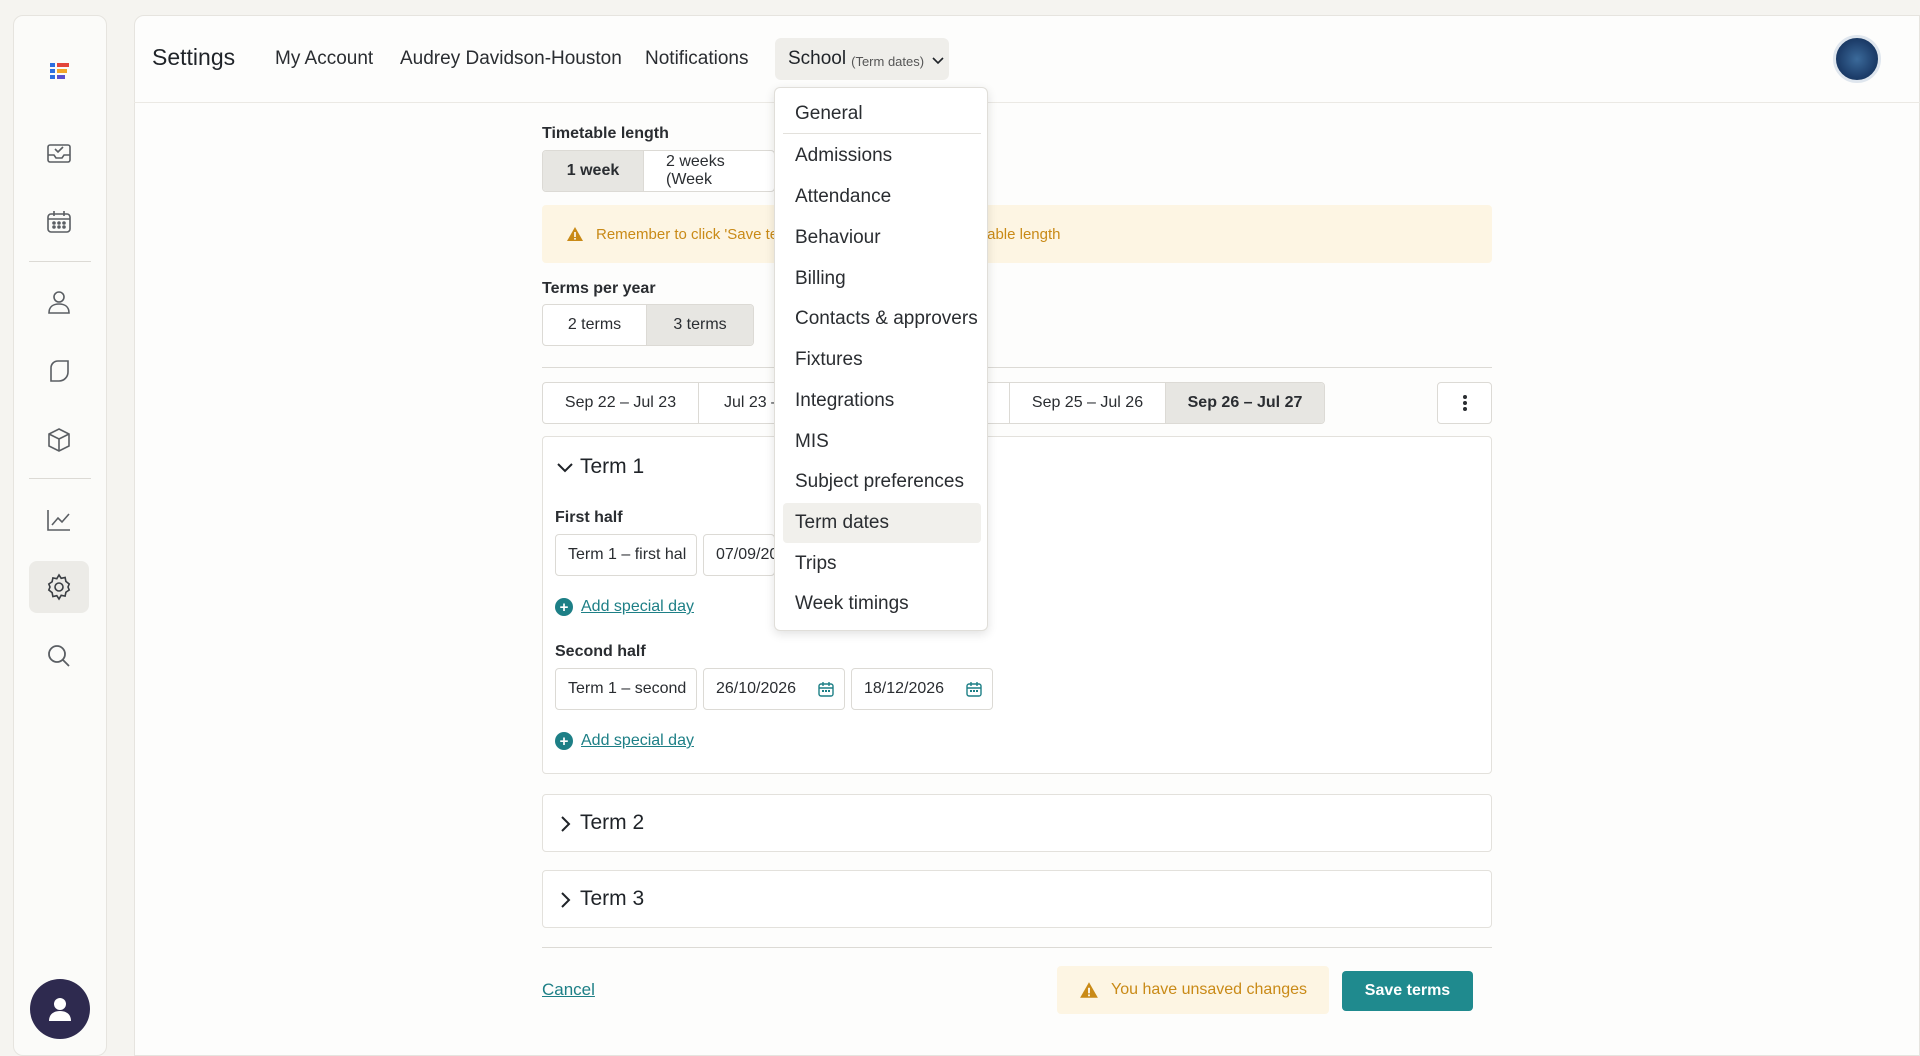 Image resolution: width=1920 pixels, height=1056 pixels. I want to click on timetable-length-toggle: 1 week 2 weeks (Week, so click(658, 171).